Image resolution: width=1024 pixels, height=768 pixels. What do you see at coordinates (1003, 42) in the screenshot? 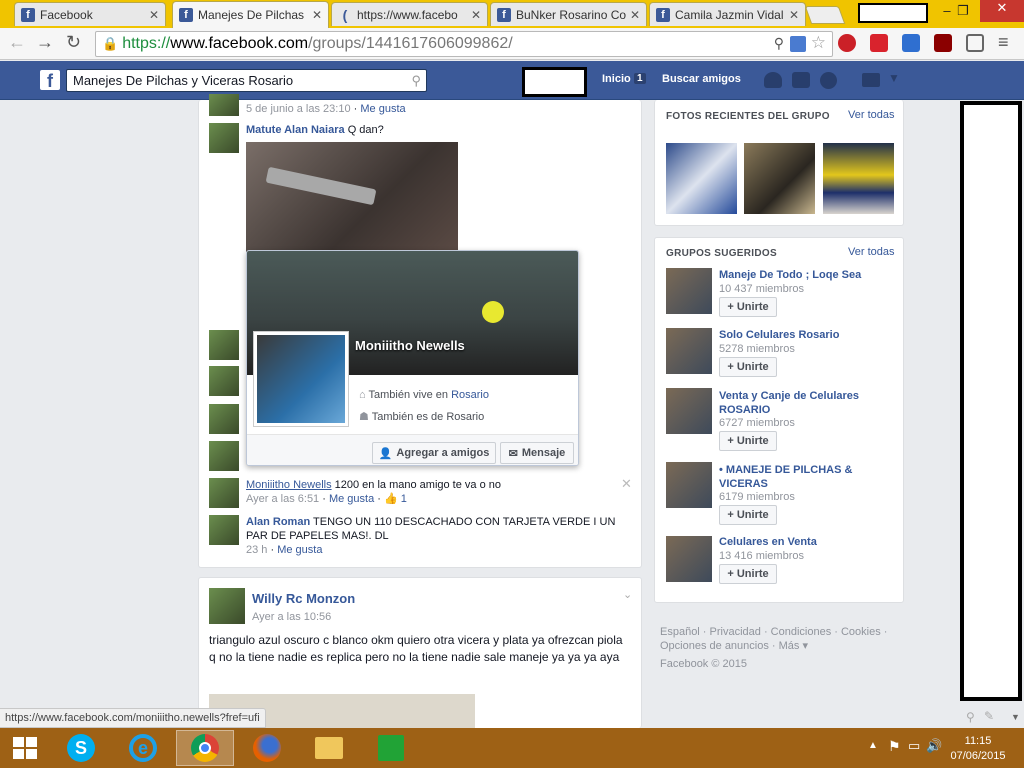
I see `menu-icon: ≡` at bounding box center [1003, 42].